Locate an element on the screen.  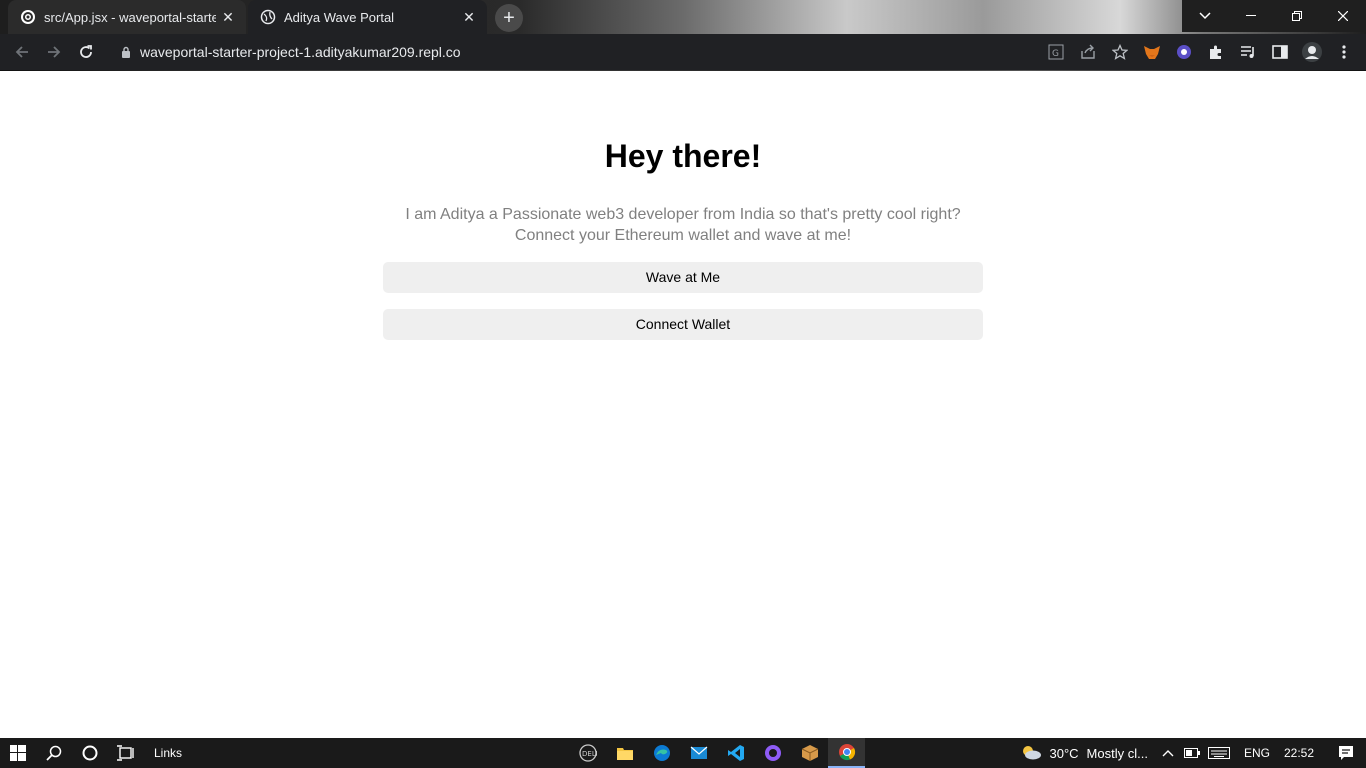
reload-icon is located at coordinates (86, 52).